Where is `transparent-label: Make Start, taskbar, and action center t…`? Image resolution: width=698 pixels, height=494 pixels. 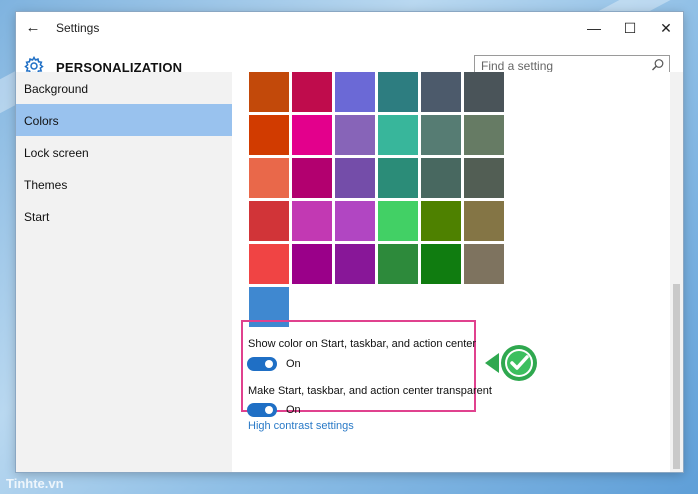
transparent-label: Make Start, taskbar, and action center t… is located at coordinates (370, 391).